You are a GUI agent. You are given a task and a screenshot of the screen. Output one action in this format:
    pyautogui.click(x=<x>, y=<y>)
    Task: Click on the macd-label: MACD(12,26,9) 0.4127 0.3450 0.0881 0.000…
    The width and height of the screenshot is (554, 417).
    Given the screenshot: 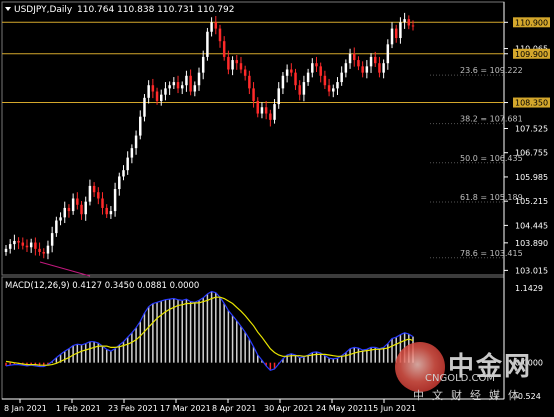 What is the action you would take?
    pyautogui.click(x=102, y=286)
    